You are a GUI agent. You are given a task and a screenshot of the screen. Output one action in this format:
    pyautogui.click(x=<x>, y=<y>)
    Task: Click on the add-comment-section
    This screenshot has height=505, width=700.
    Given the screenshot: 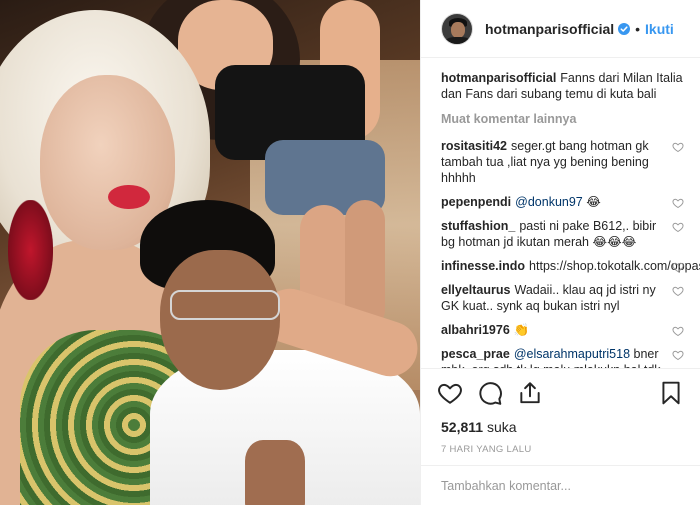 What is the action you would take?
    pyautogui.click(x=560, y=485)
    